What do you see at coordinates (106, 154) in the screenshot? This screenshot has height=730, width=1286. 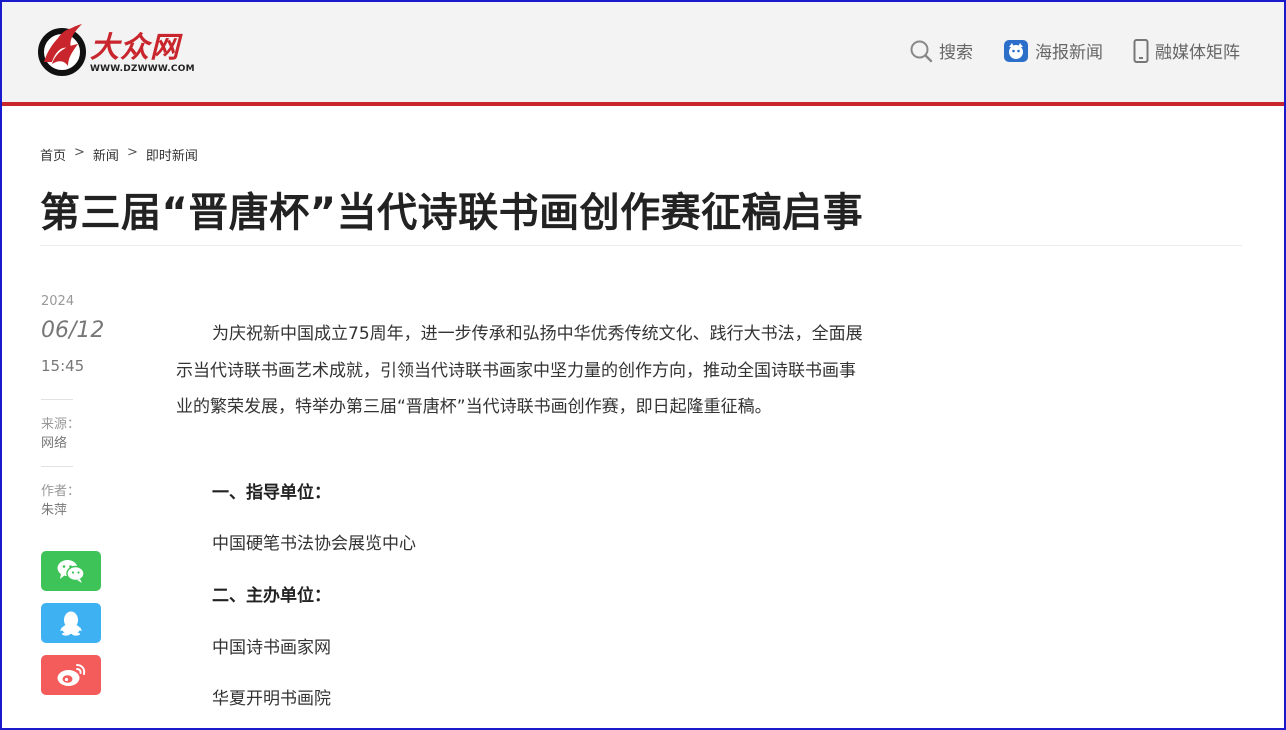 I see `breadcrumb-news: 新闻` at bounding box center [106, 154].